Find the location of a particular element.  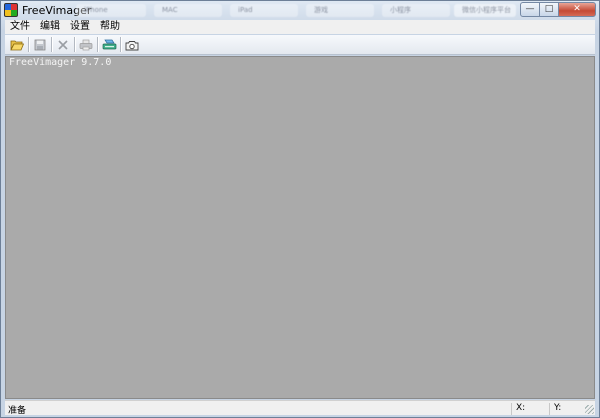

background-tab: 微信小程序平台 is located at coordinates (485, 10).